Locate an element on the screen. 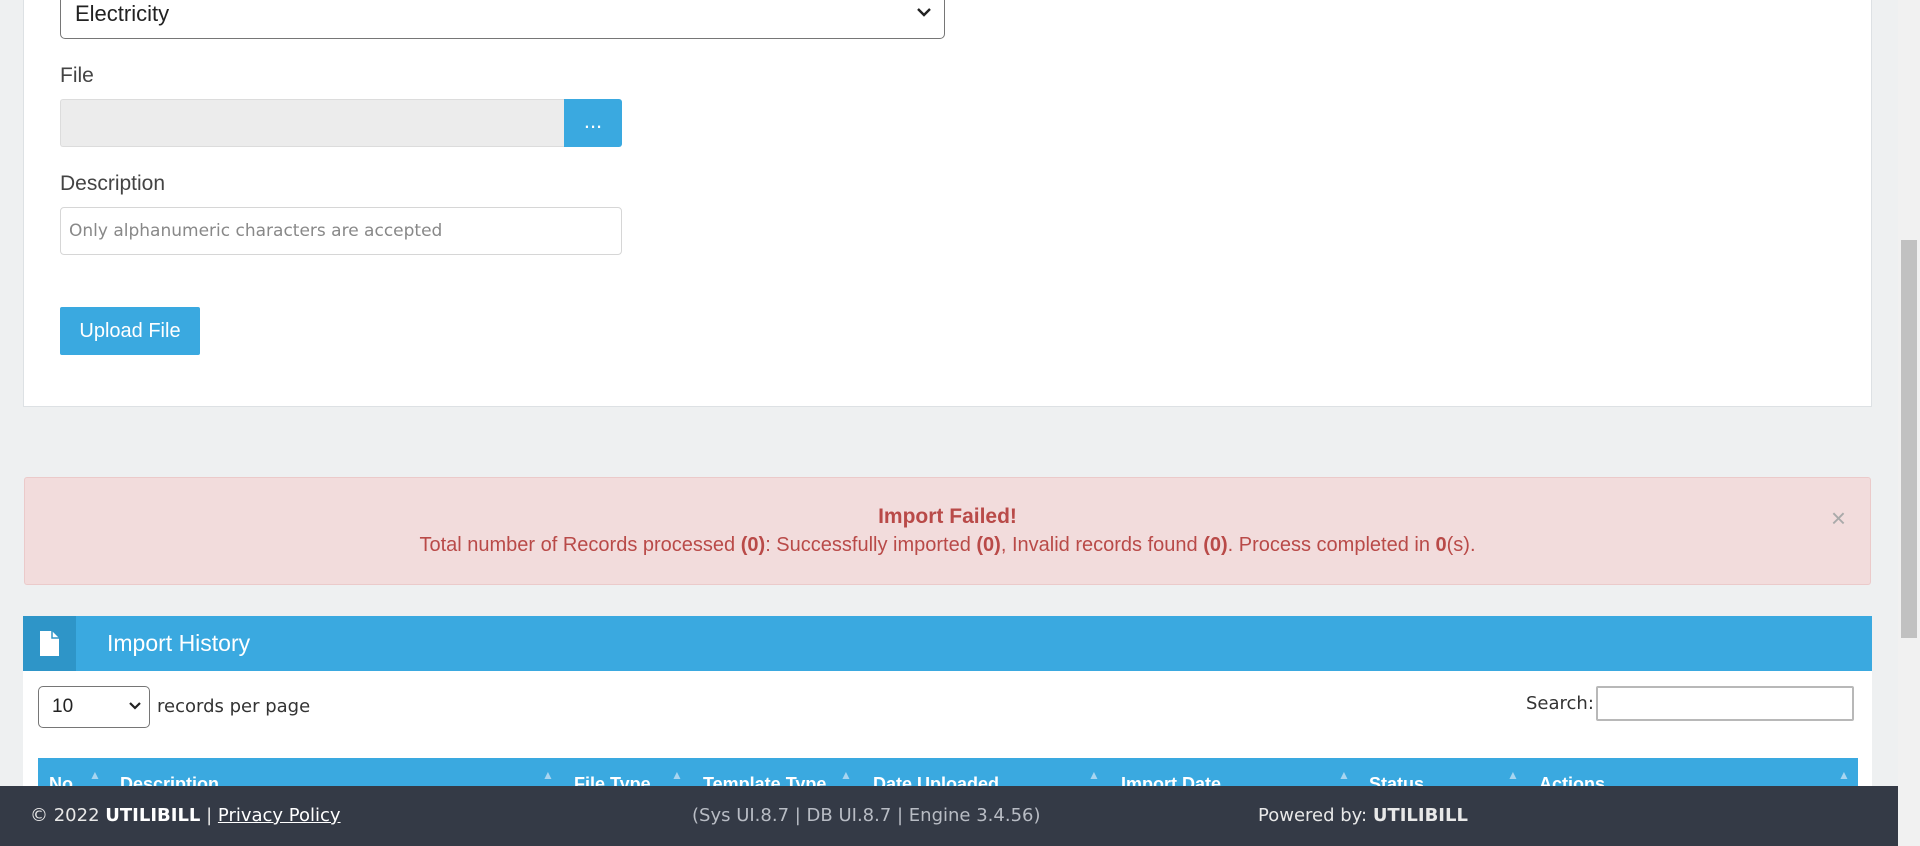 The height and width of the screenshot is (846, 1920). search-input is located at coordinates (1725, 703).